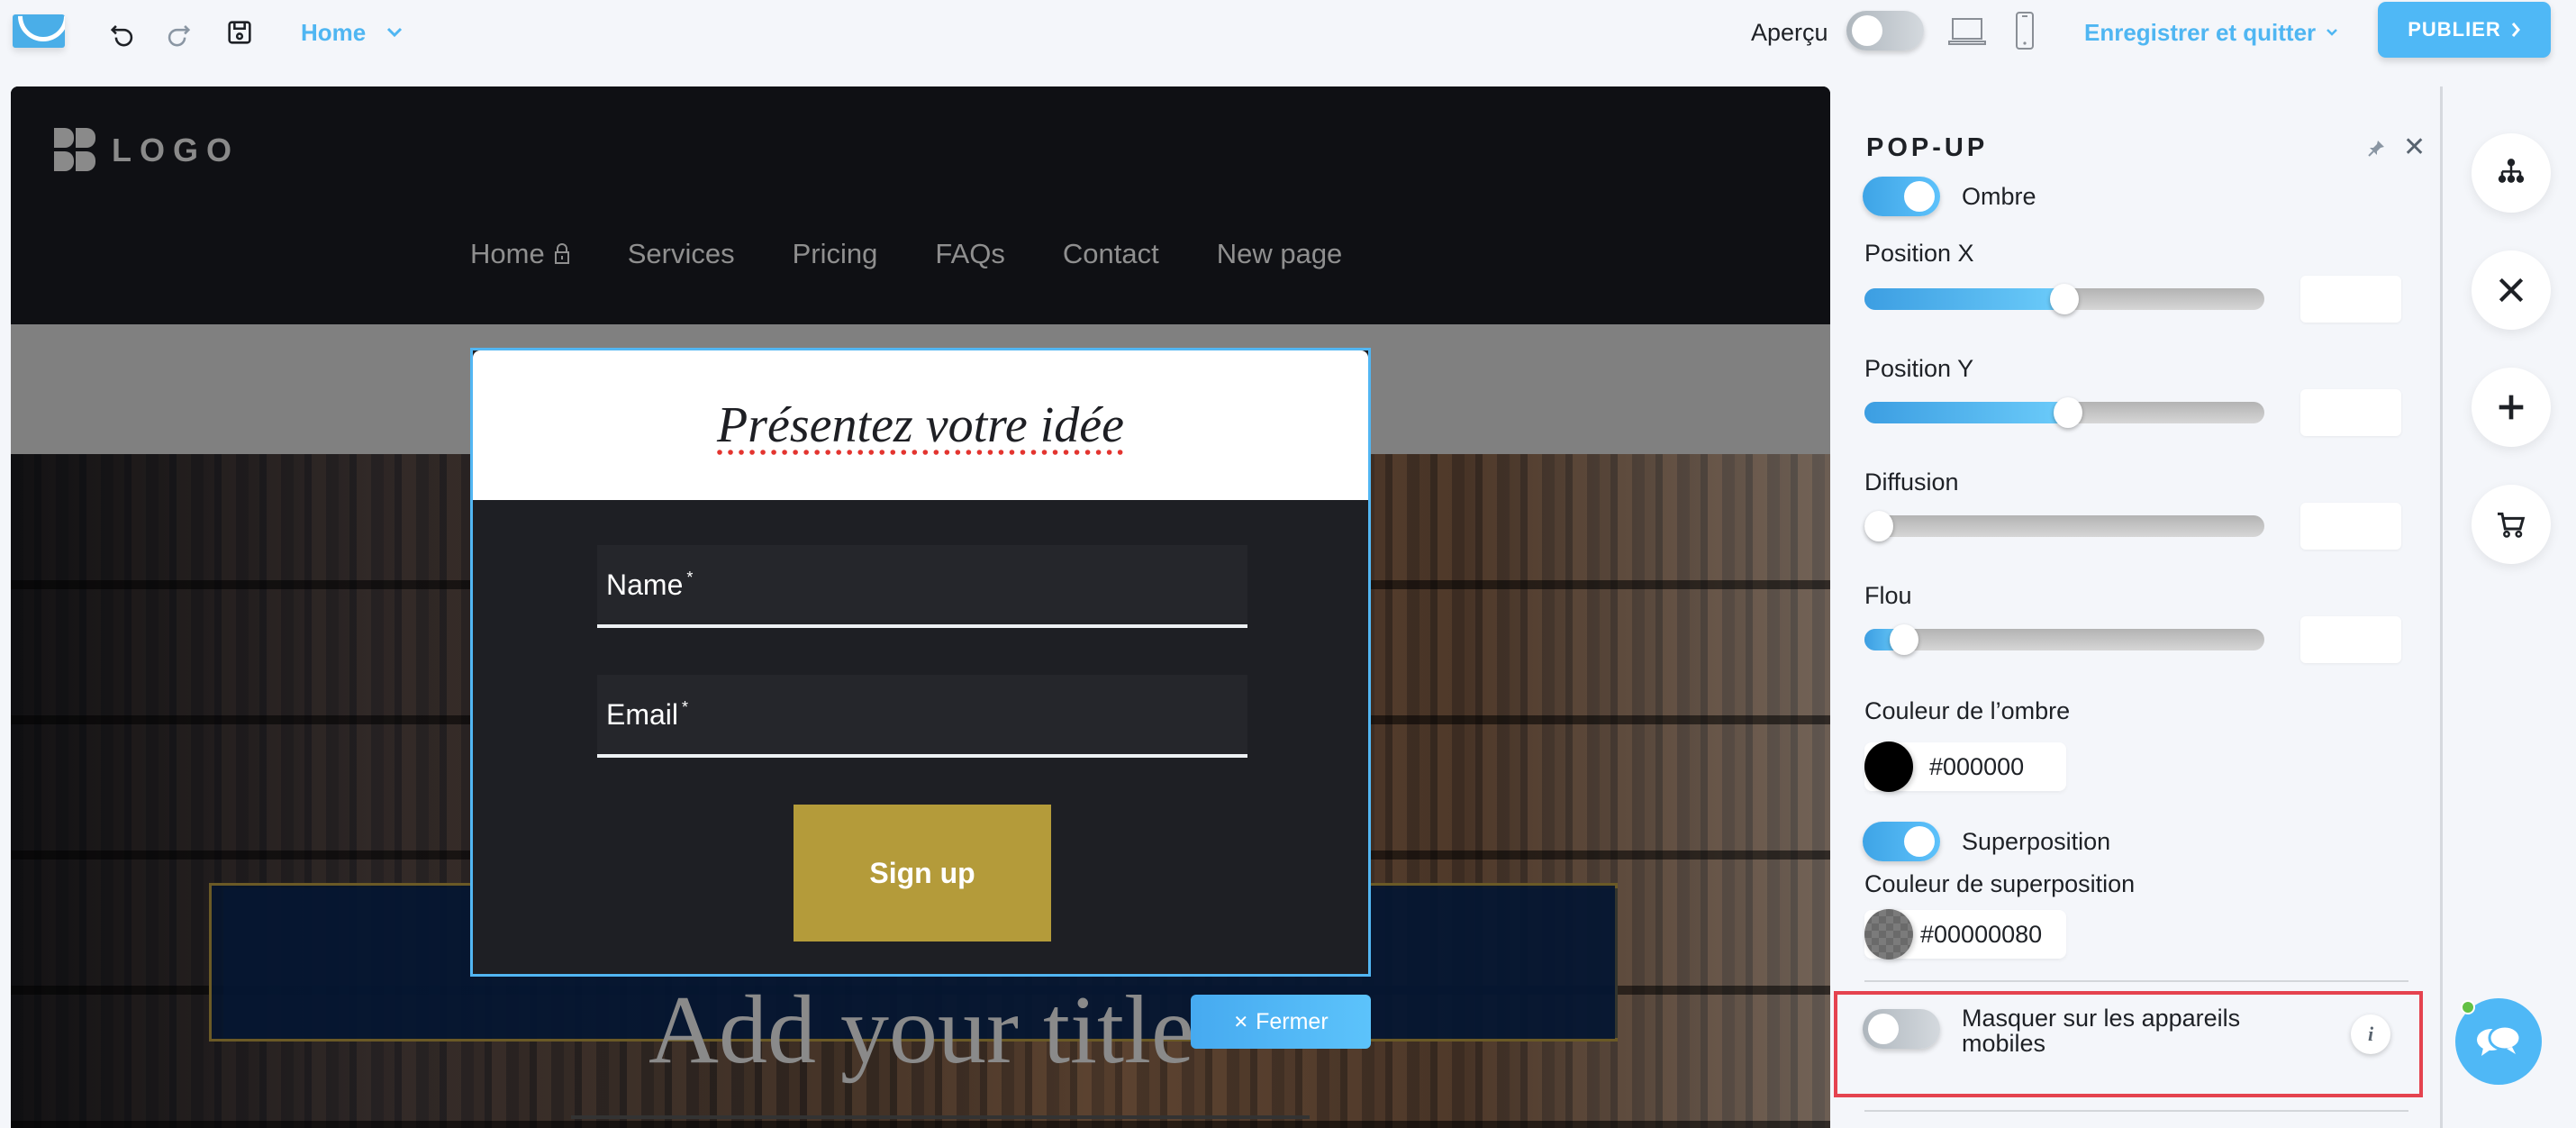  I want to click on overlay-color-picker: #00000080, so click(1965, 935).